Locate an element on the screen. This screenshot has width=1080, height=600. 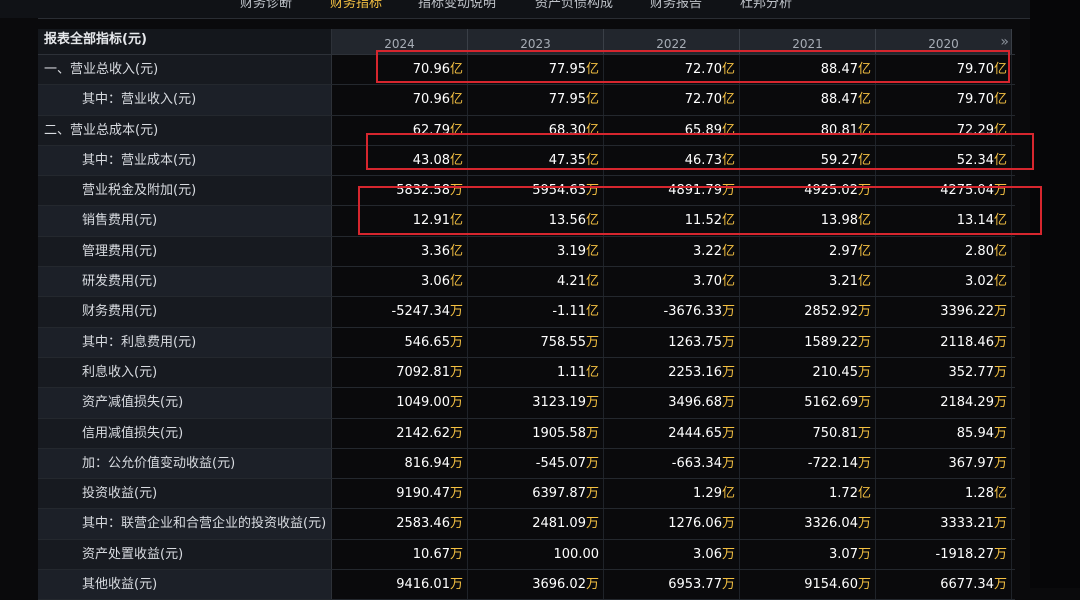
value-cell: 546.65万 is located at coordinates (400, 342).